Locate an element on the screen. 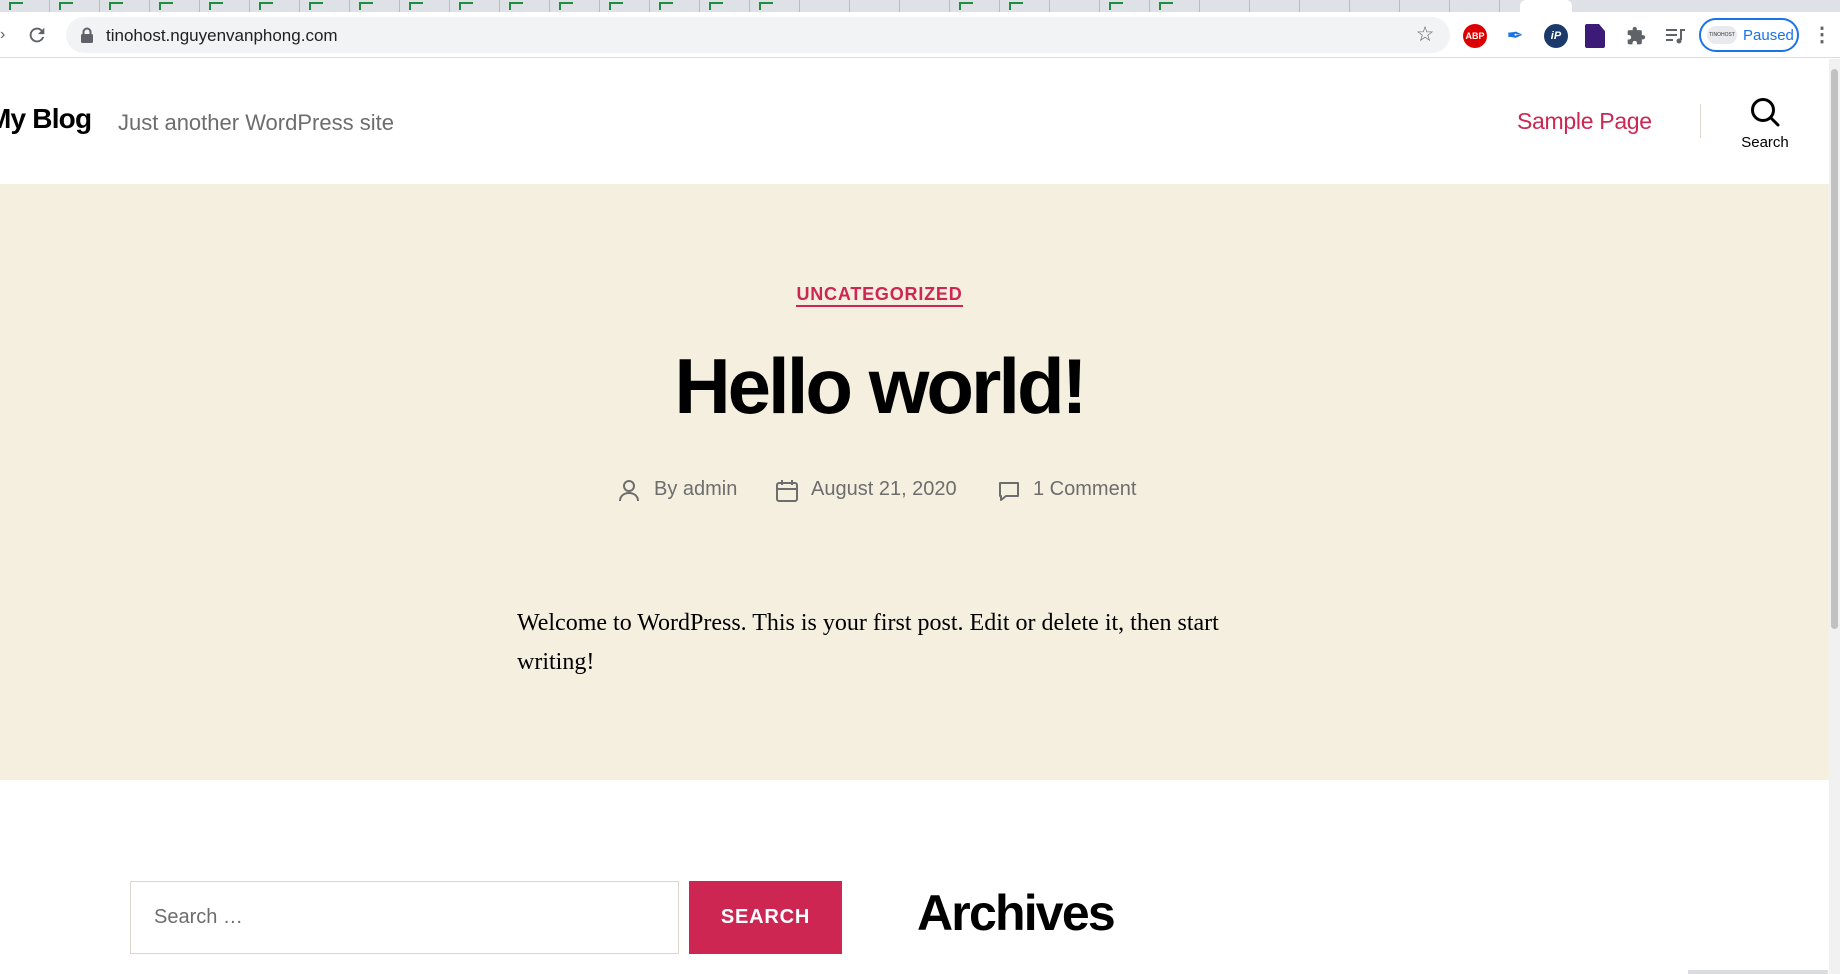  archives-widget-title: Archives is located at coordinates (1016, 913).